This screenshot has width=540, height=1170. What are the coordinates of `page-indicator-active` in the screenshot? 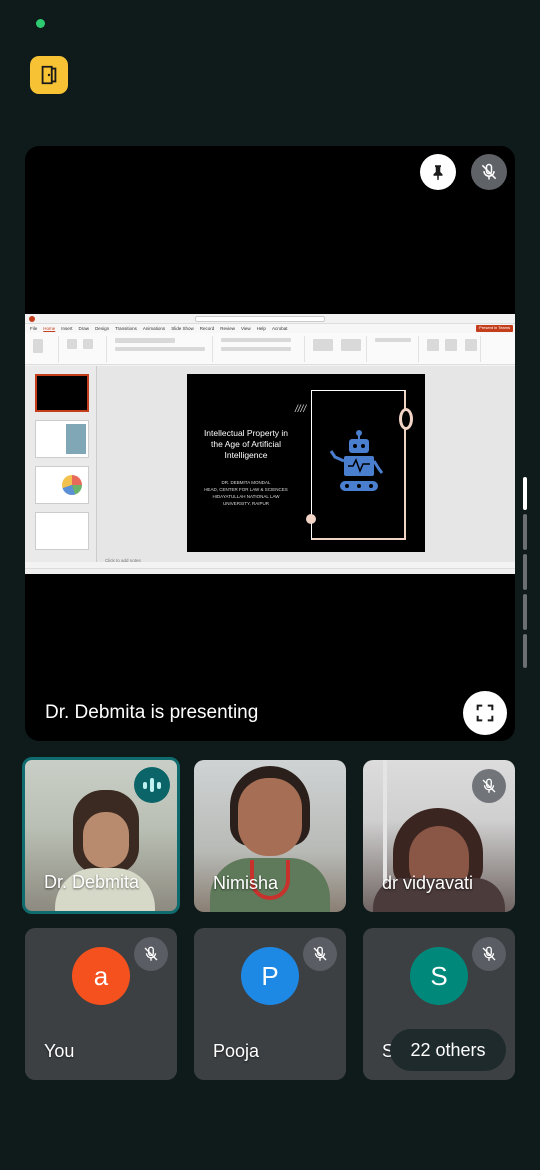 It's located at (525, 493).